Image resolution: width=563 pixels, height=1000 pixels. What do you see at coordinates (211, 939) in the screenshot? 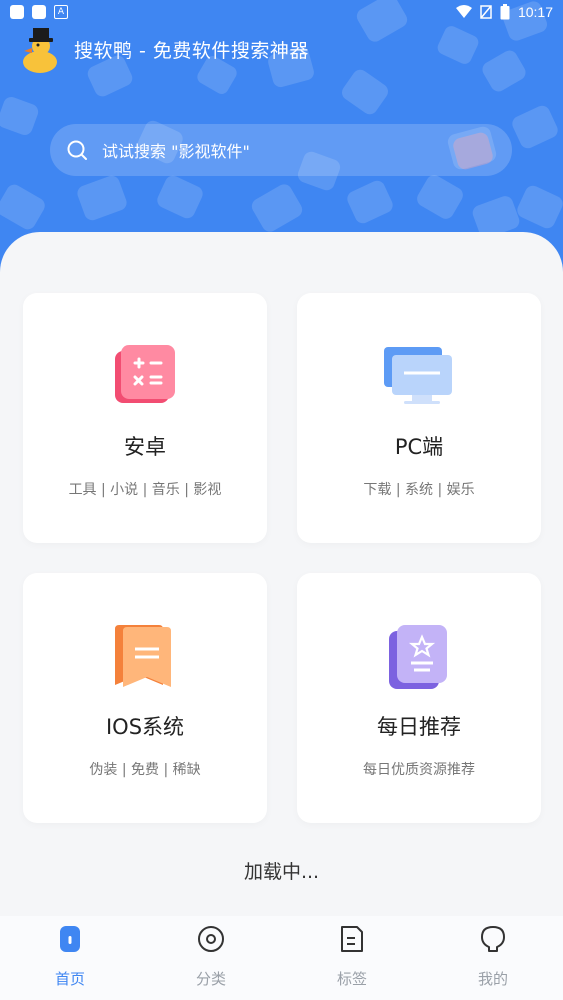
I see `category-icon` at bounding box center [211, 939].